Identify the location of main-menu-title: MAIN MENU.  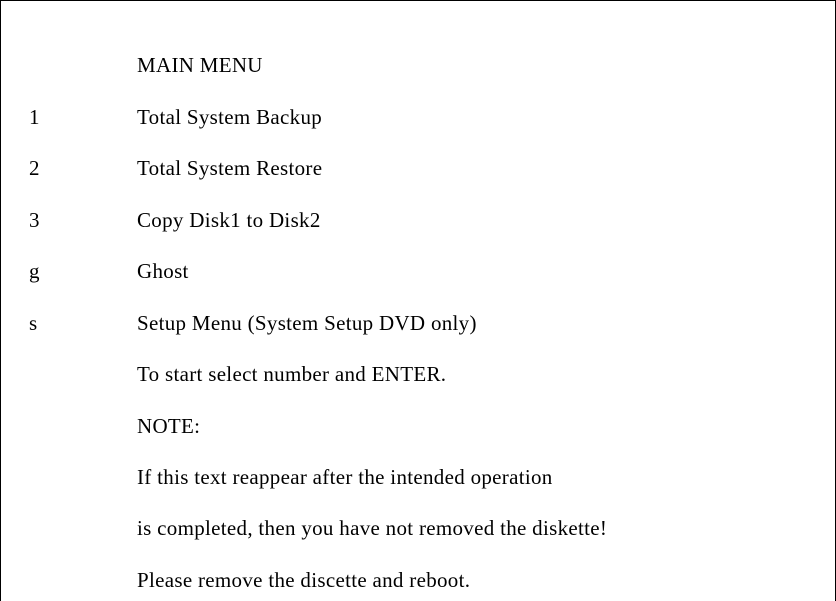
(200, 65).